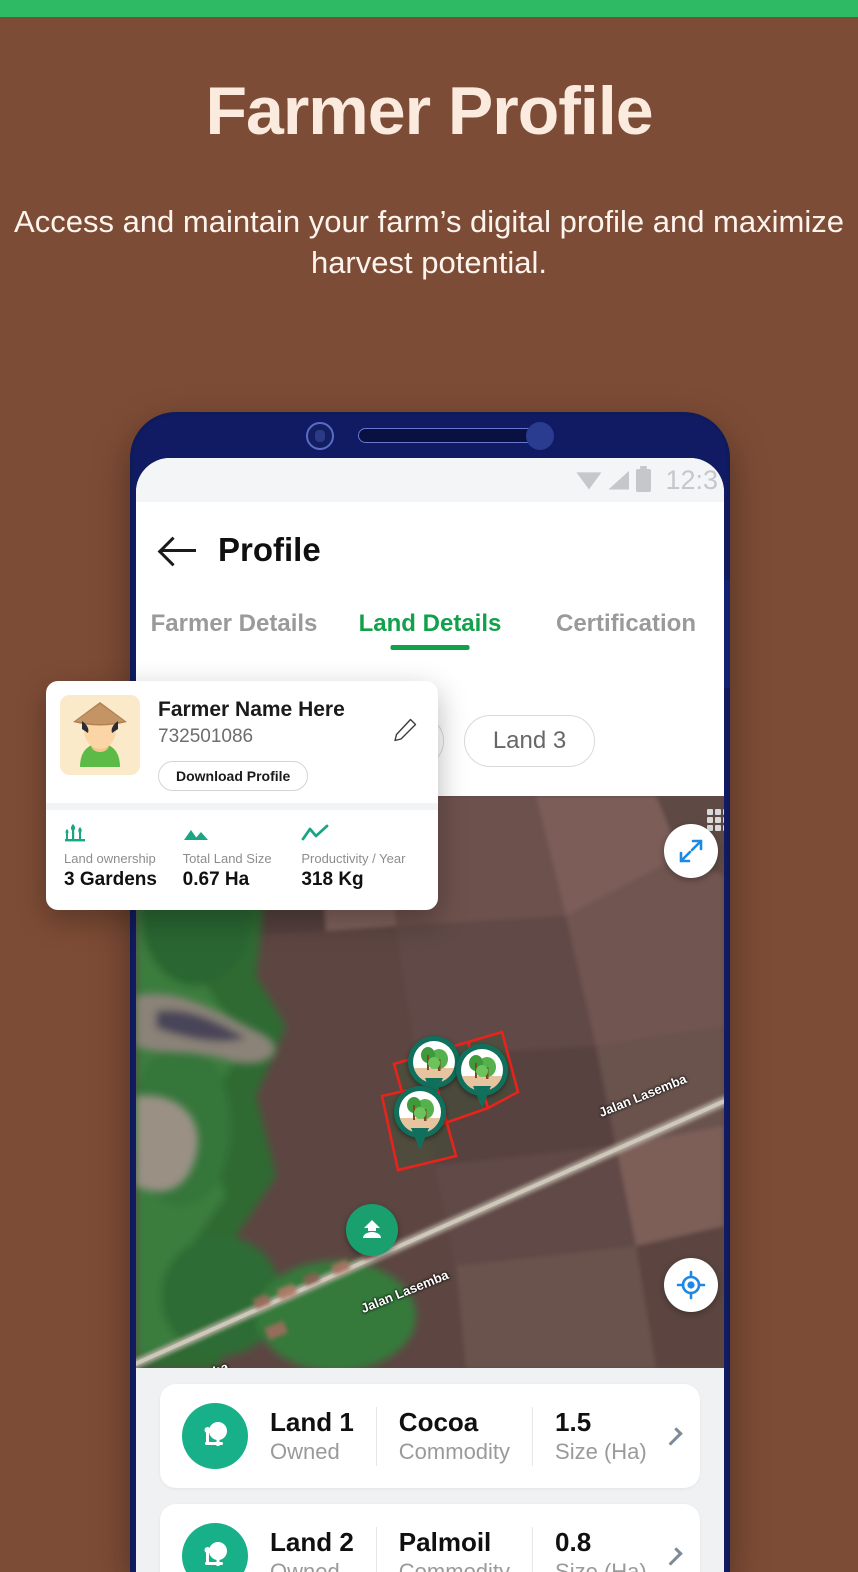 This screenshot has width=858, height=1572. I want to click on upload-pin-icon, so click(372, 1230).